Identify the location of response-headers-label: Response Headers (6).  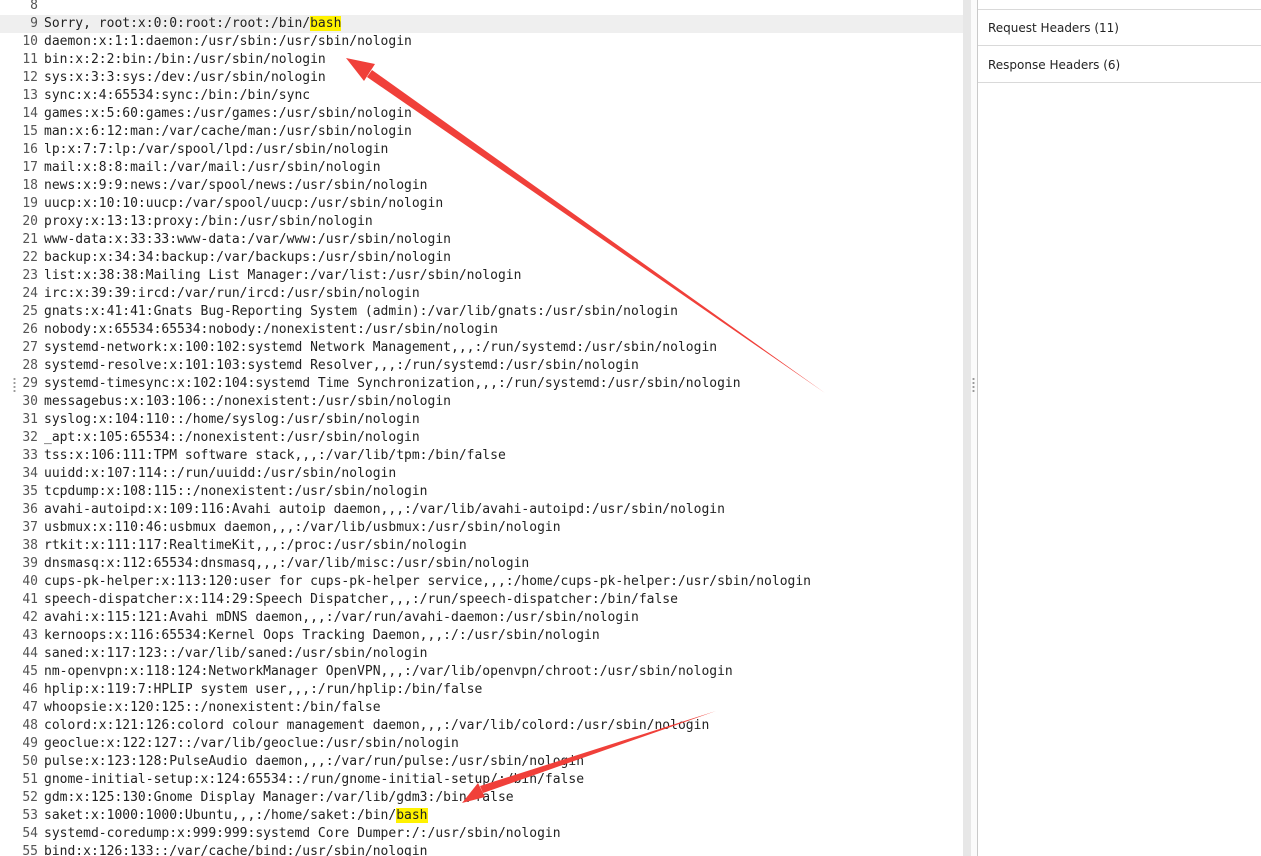
(1054, 65).